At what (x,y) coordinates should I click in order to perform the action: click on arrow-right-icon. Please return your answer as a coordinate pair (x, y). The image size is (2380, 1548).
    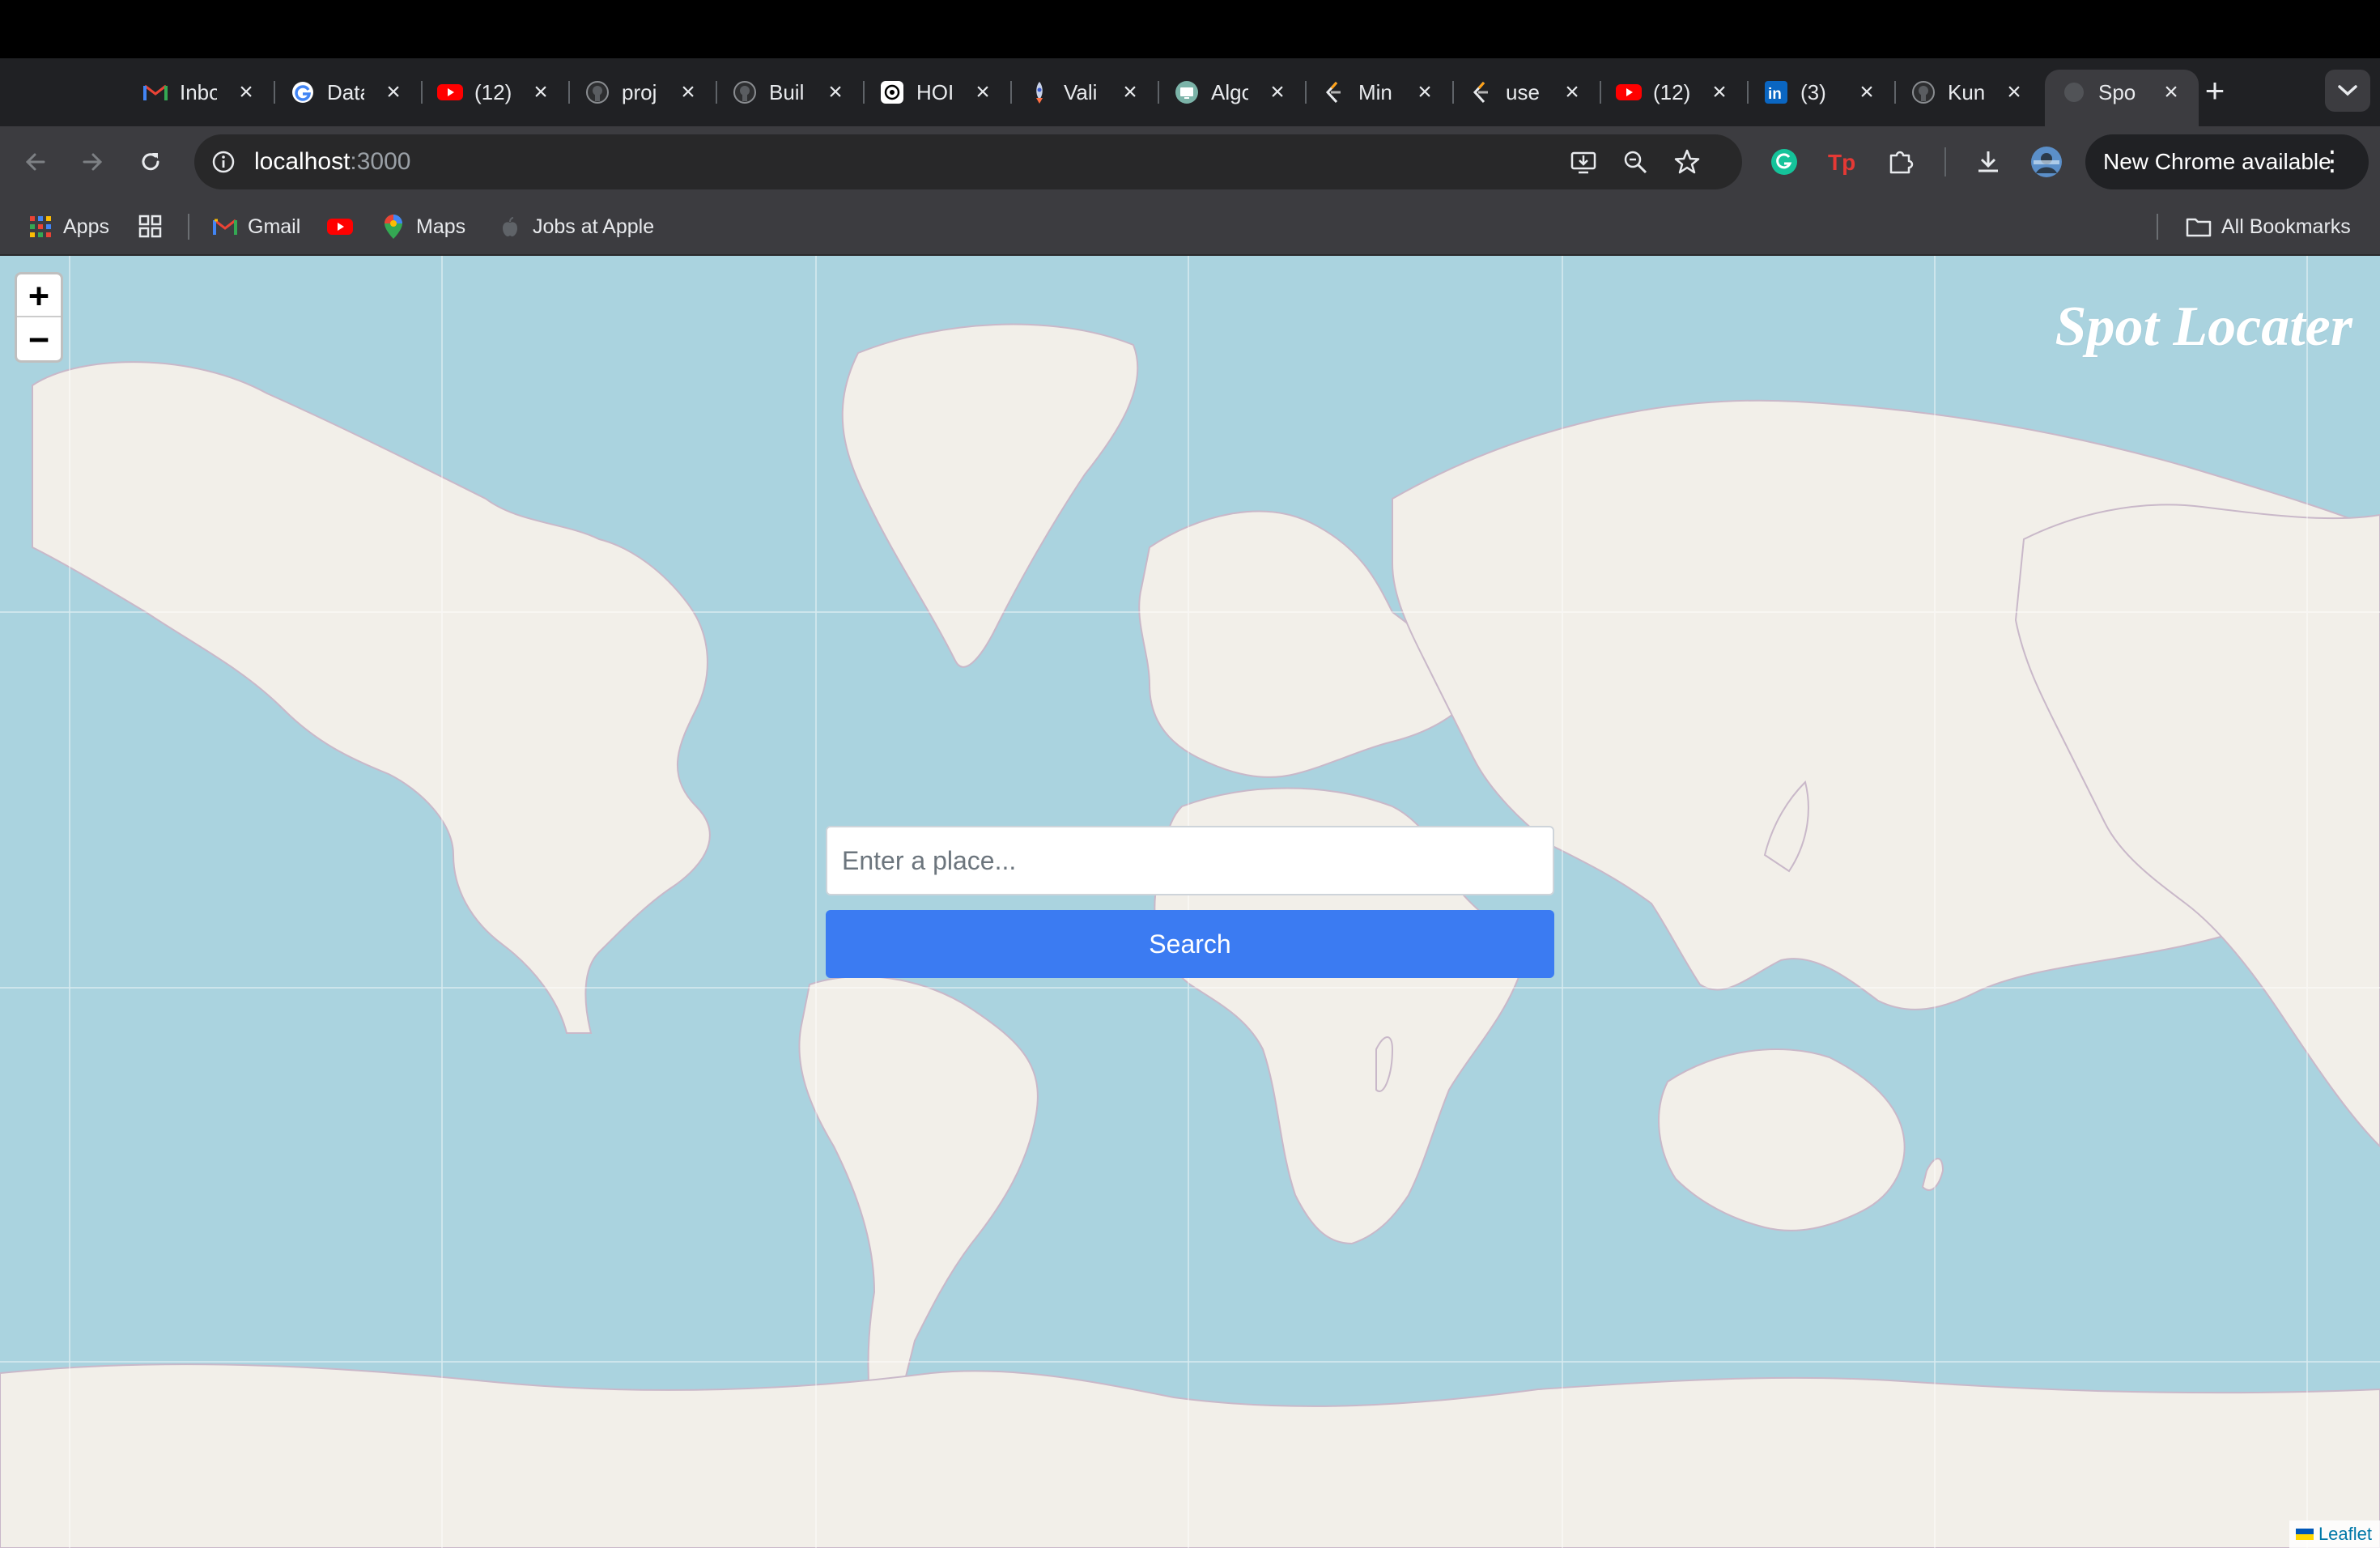
    Looking at the image, I should click on (93, 162).